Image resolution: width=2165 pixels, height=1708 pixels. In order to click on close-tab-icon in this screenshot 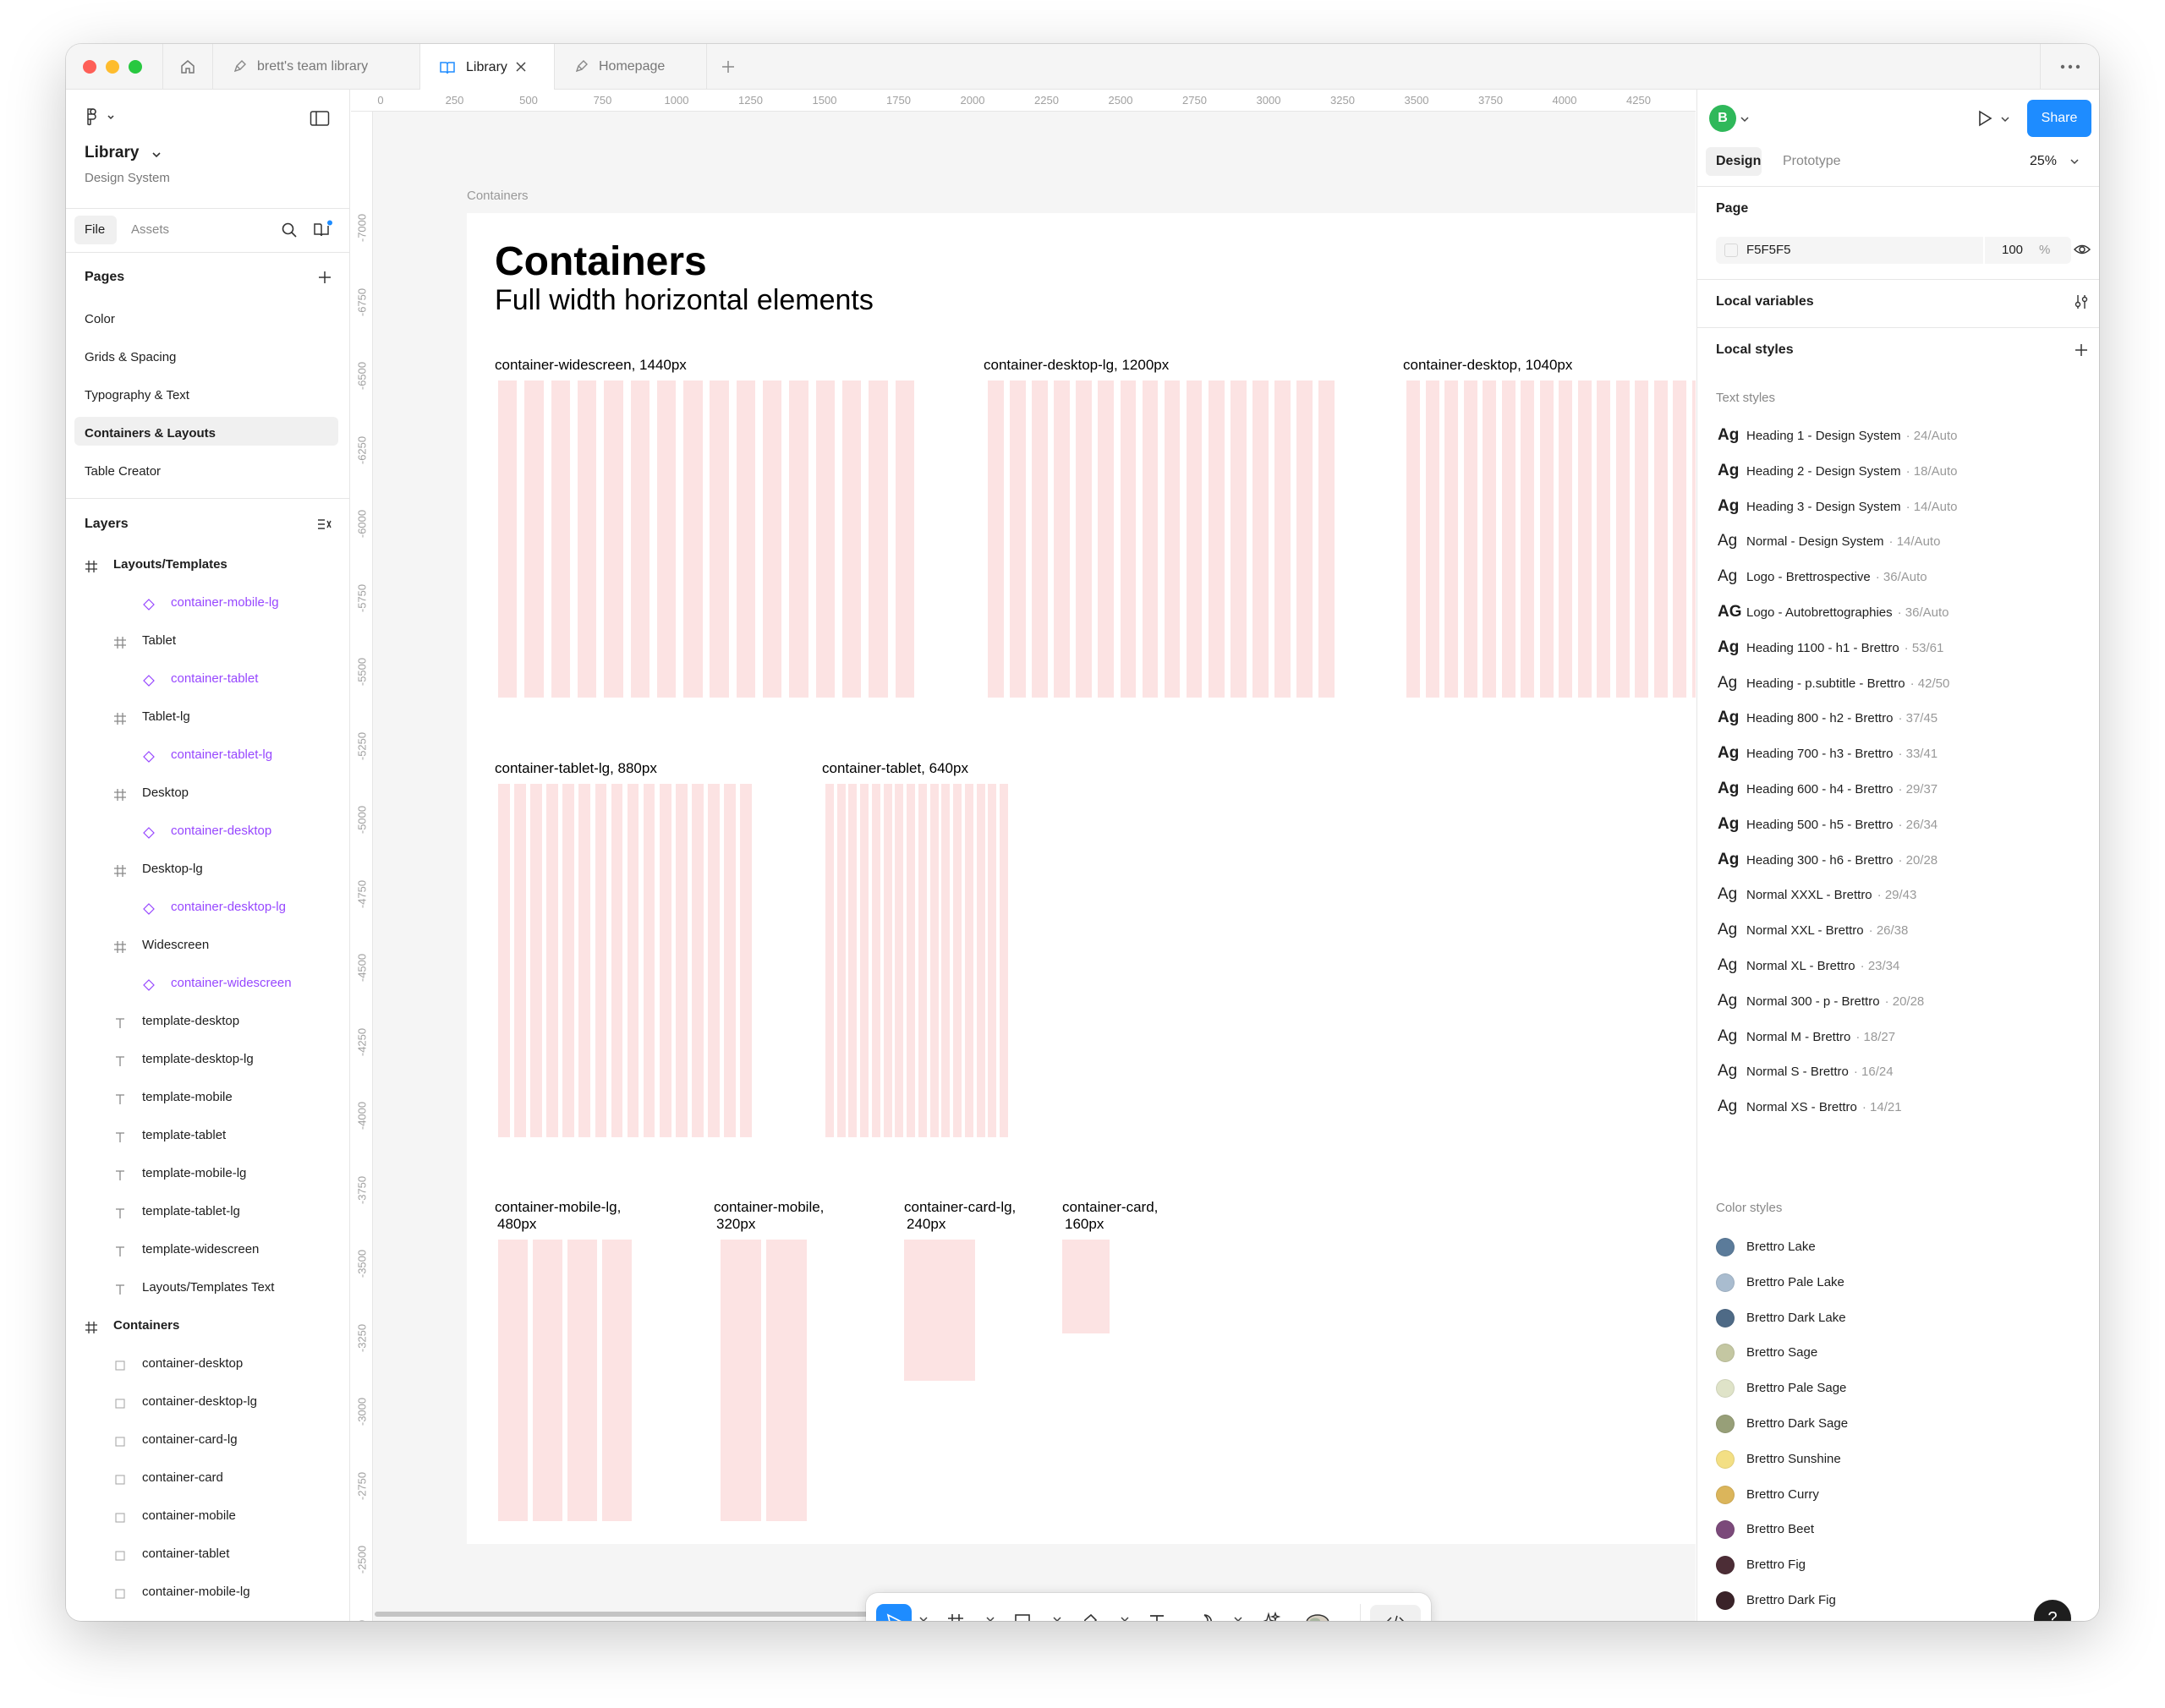, I will do `click(521, 66)`.